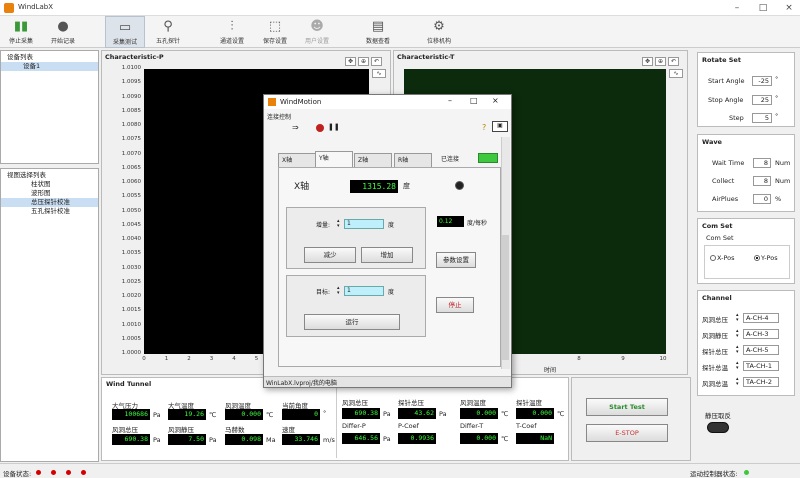 The image size is (800, 478). What do you see at coordinates (761, 350) in the screenshot?
I see `channel-select: A-CH-5` at bounding box center [761, 350].